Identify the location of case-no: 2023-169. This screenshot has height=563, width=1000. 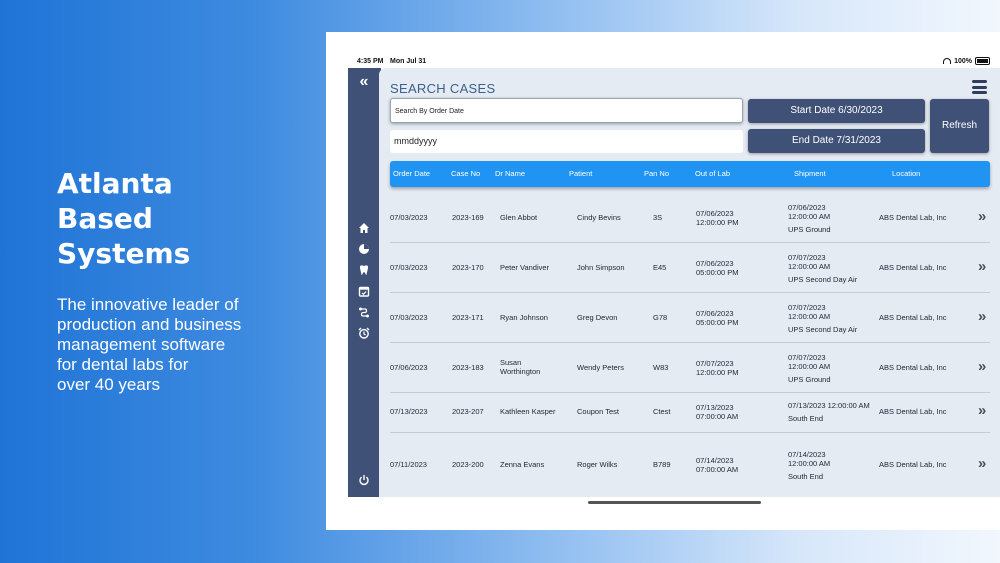
(468, 217).